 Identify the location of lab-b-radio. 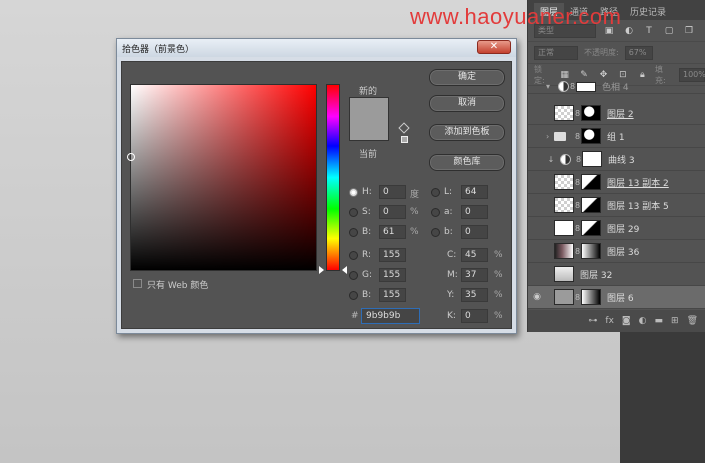
(435, 232).